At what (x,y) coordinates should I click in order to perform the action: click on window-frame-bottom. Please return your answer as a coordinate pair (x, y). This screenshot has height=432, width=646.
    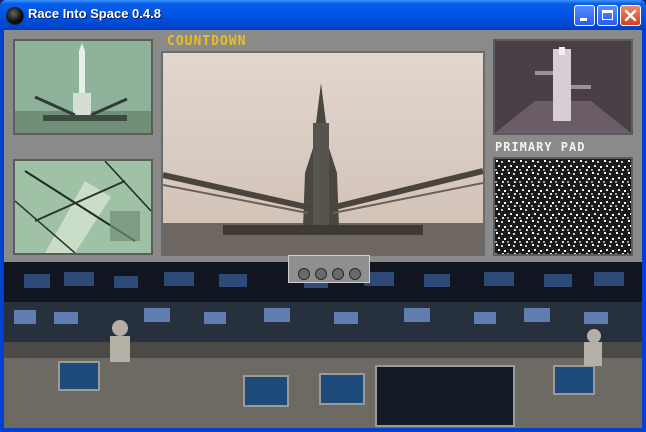
    Looking at the image, I should click on (323, 430).